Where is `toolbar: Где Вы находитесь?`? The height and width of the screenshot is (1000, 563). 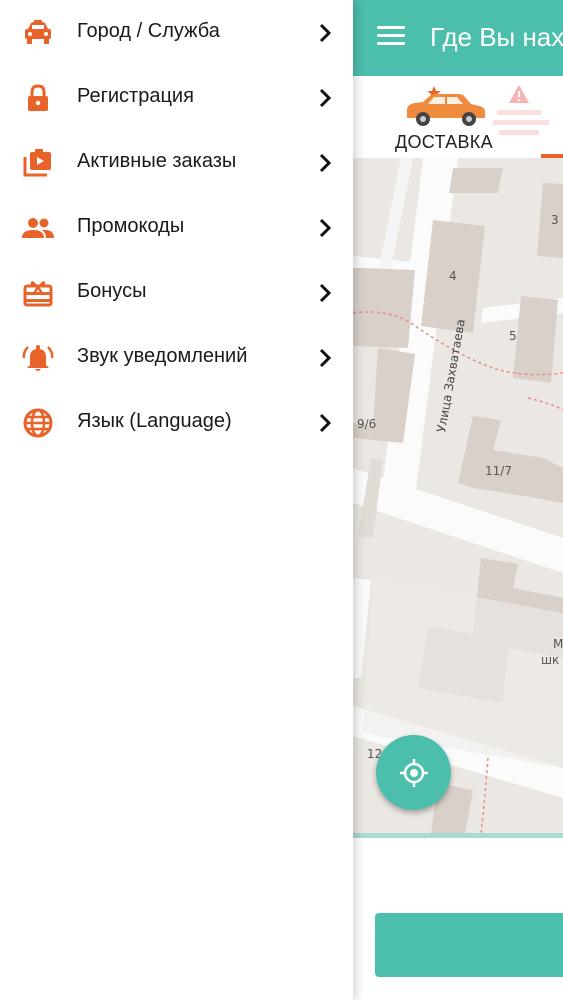
toolbar: Где Вы находитесь? is located at coordinates (458, 38).